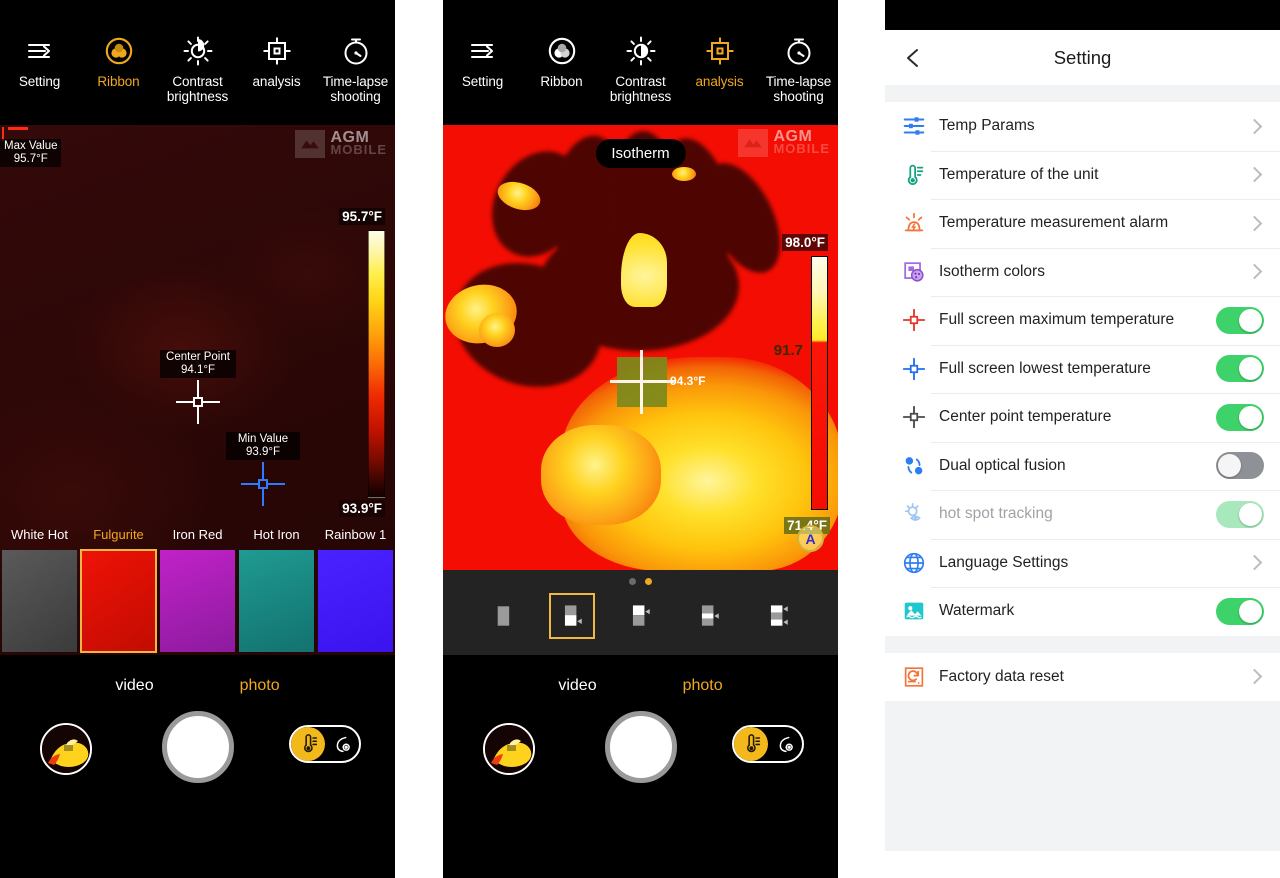 This screenshot has height=878, width=1280. I want to click on setting-label: Dual optical fusion, so click(1002, 465).